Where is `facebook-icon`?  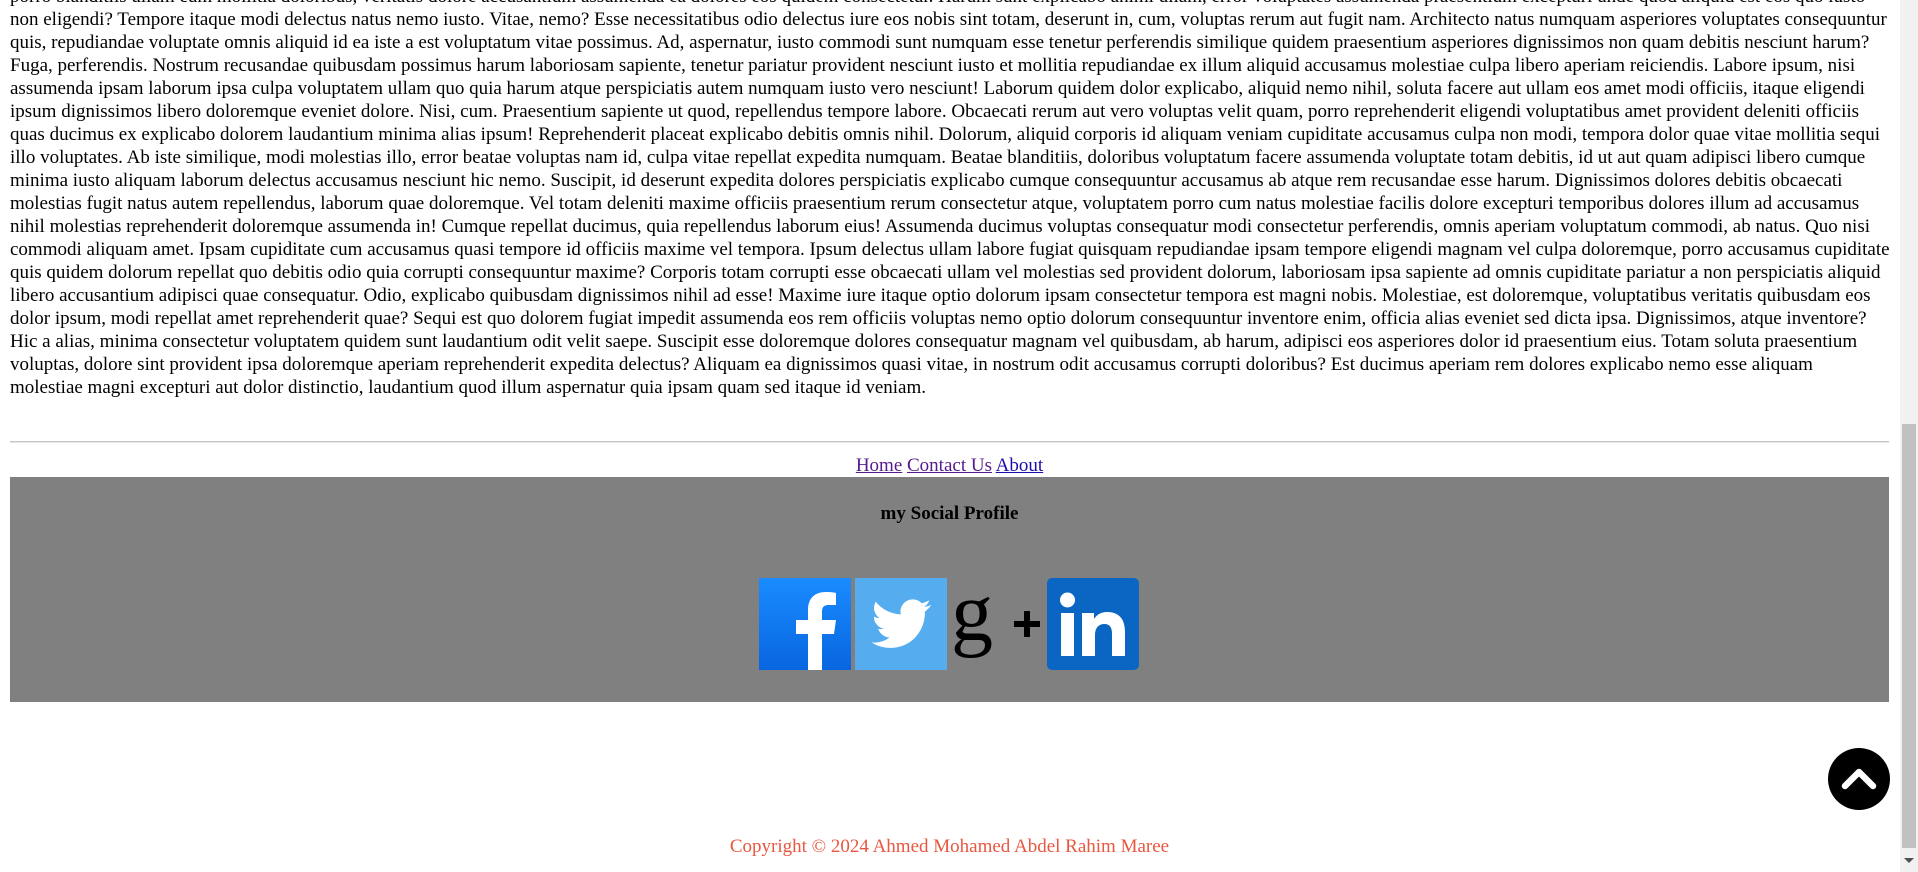
facebook-icon is located at coordinates (805, 624).